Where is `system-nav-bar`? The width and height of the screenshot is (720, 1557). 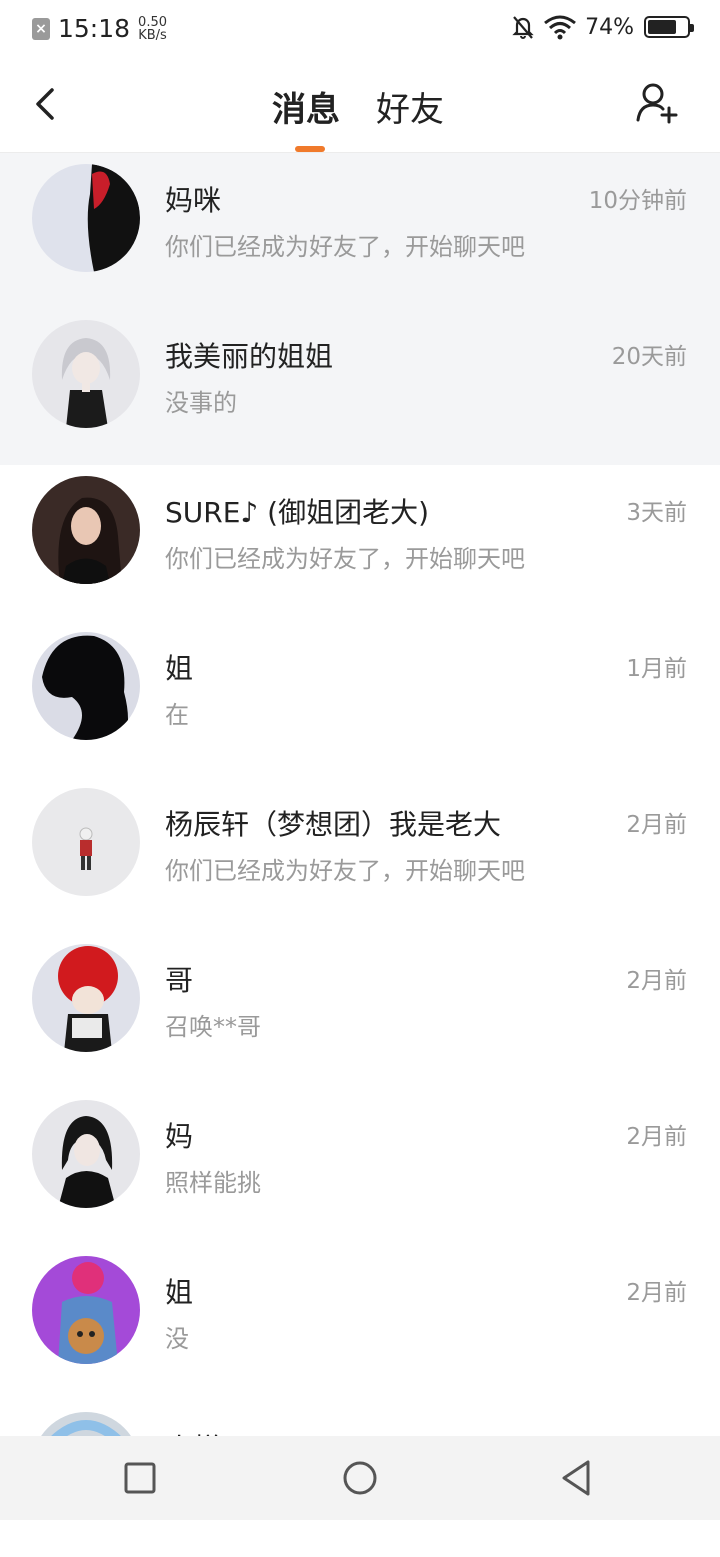 system-nav-bar is located at coordinates (360, 1478).